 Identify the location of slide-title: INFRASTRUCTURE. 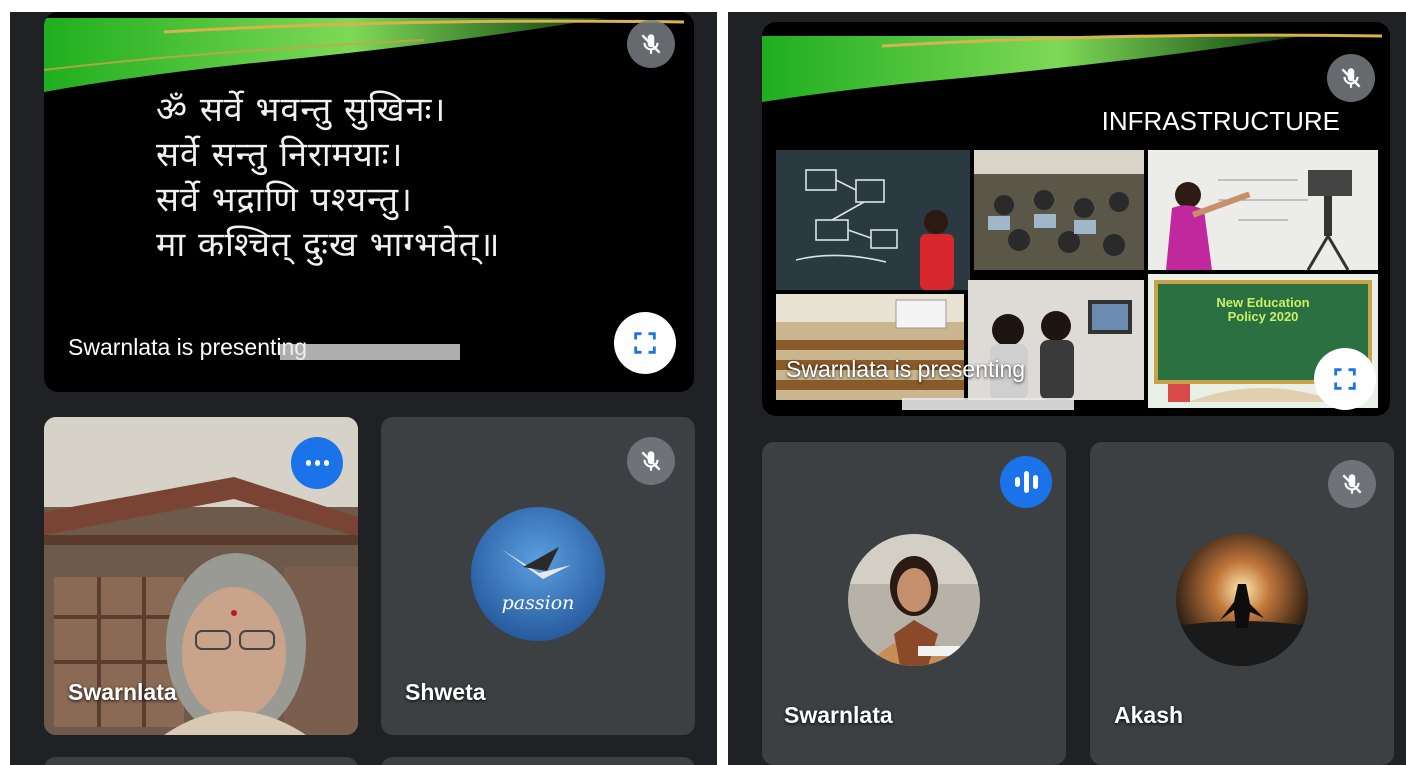
(1220, 121).